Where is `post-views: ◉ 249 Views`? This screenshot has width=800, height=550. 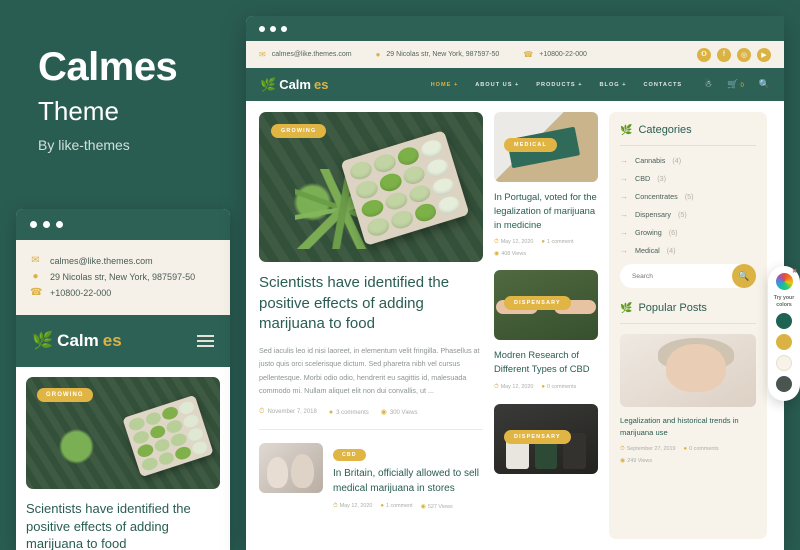
post-views: ◉ 249 Views is located at coordinates (636, 461).